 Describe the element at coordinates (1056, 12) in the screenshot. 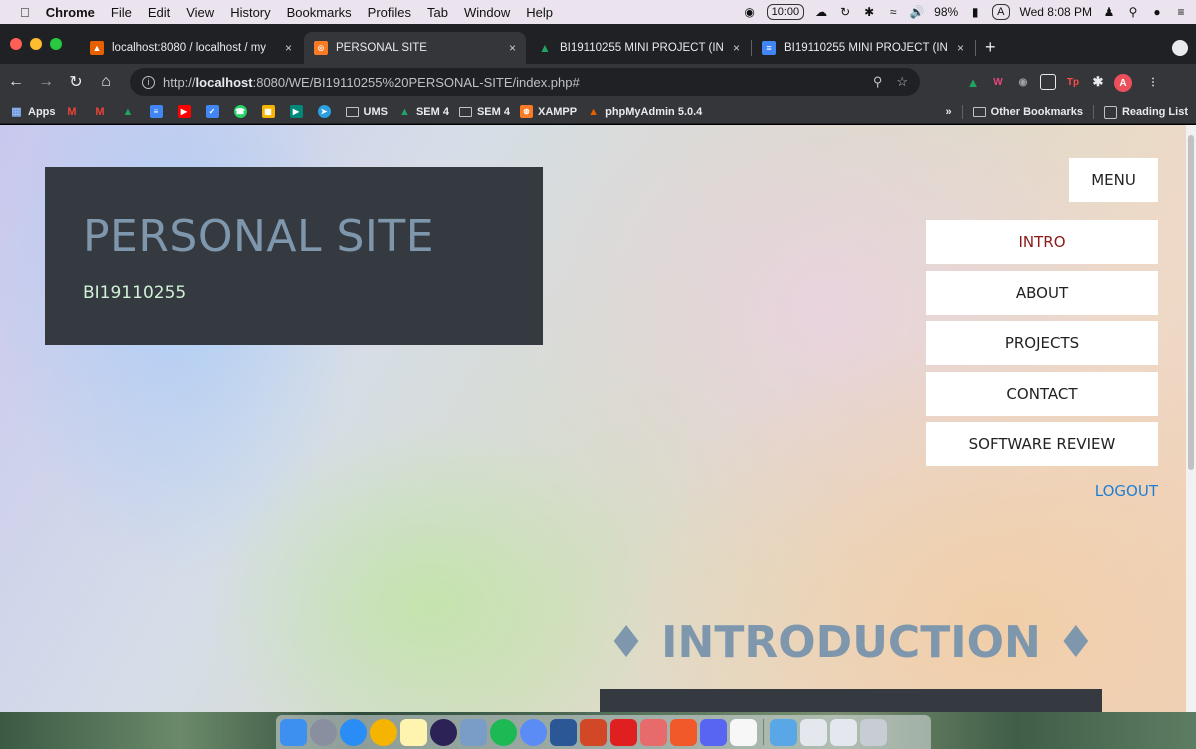

I see `clock: Wed 8:08 PM` at that location.